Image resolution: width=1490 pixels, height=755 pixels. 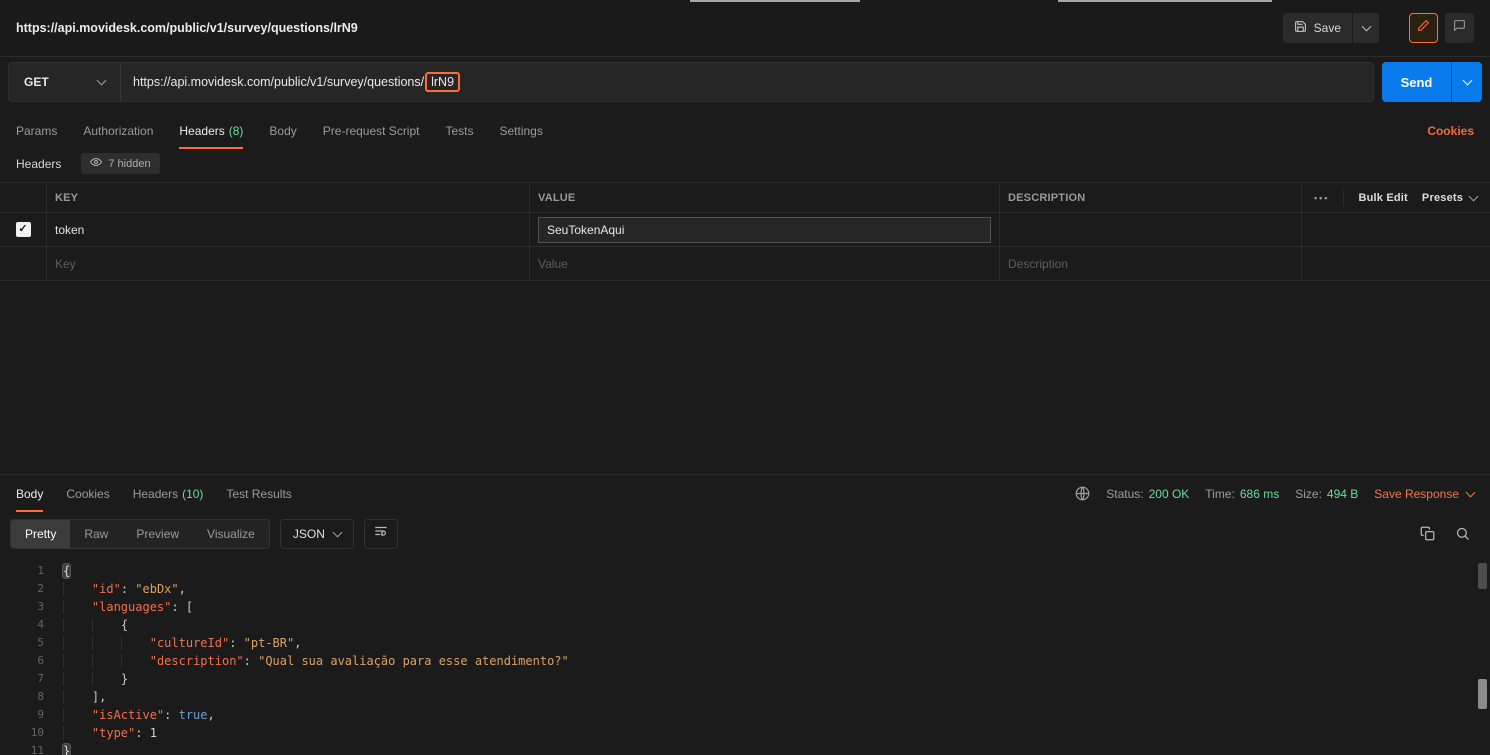 I want to click on response-headers-count: (10), so click(x=193, y=493).